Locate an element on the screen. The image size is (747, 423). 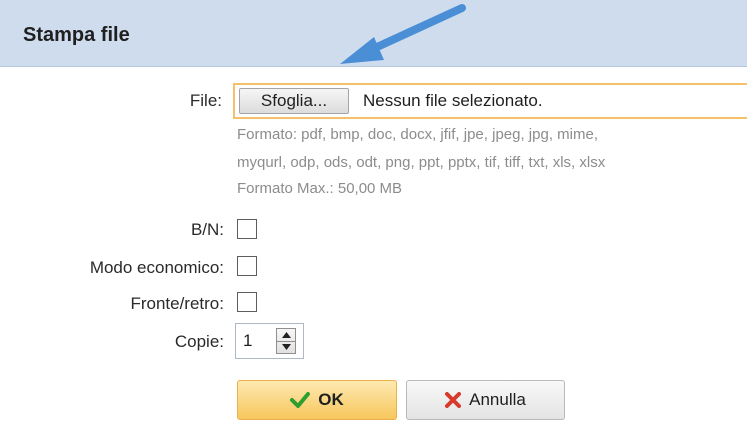
no-file-selected-text: Nessun file selezionato. is located at coordinates (453, 100).